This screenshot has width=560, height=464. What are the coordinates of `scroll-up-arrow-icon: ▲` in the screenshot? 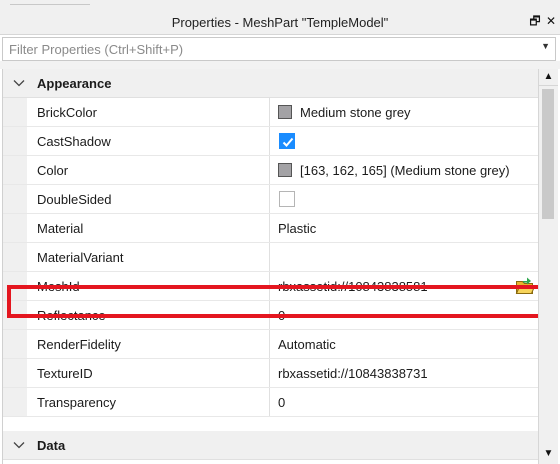 It's located at (548, 77).